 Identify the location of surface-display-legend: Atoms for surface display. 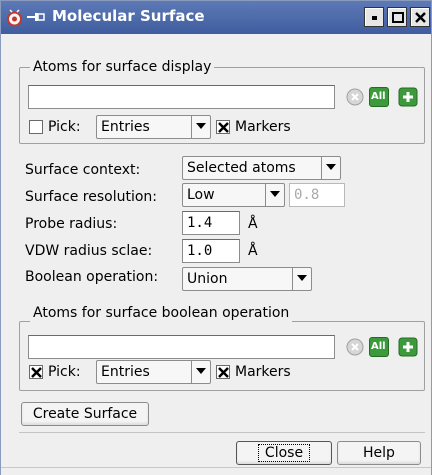
(122, 67).